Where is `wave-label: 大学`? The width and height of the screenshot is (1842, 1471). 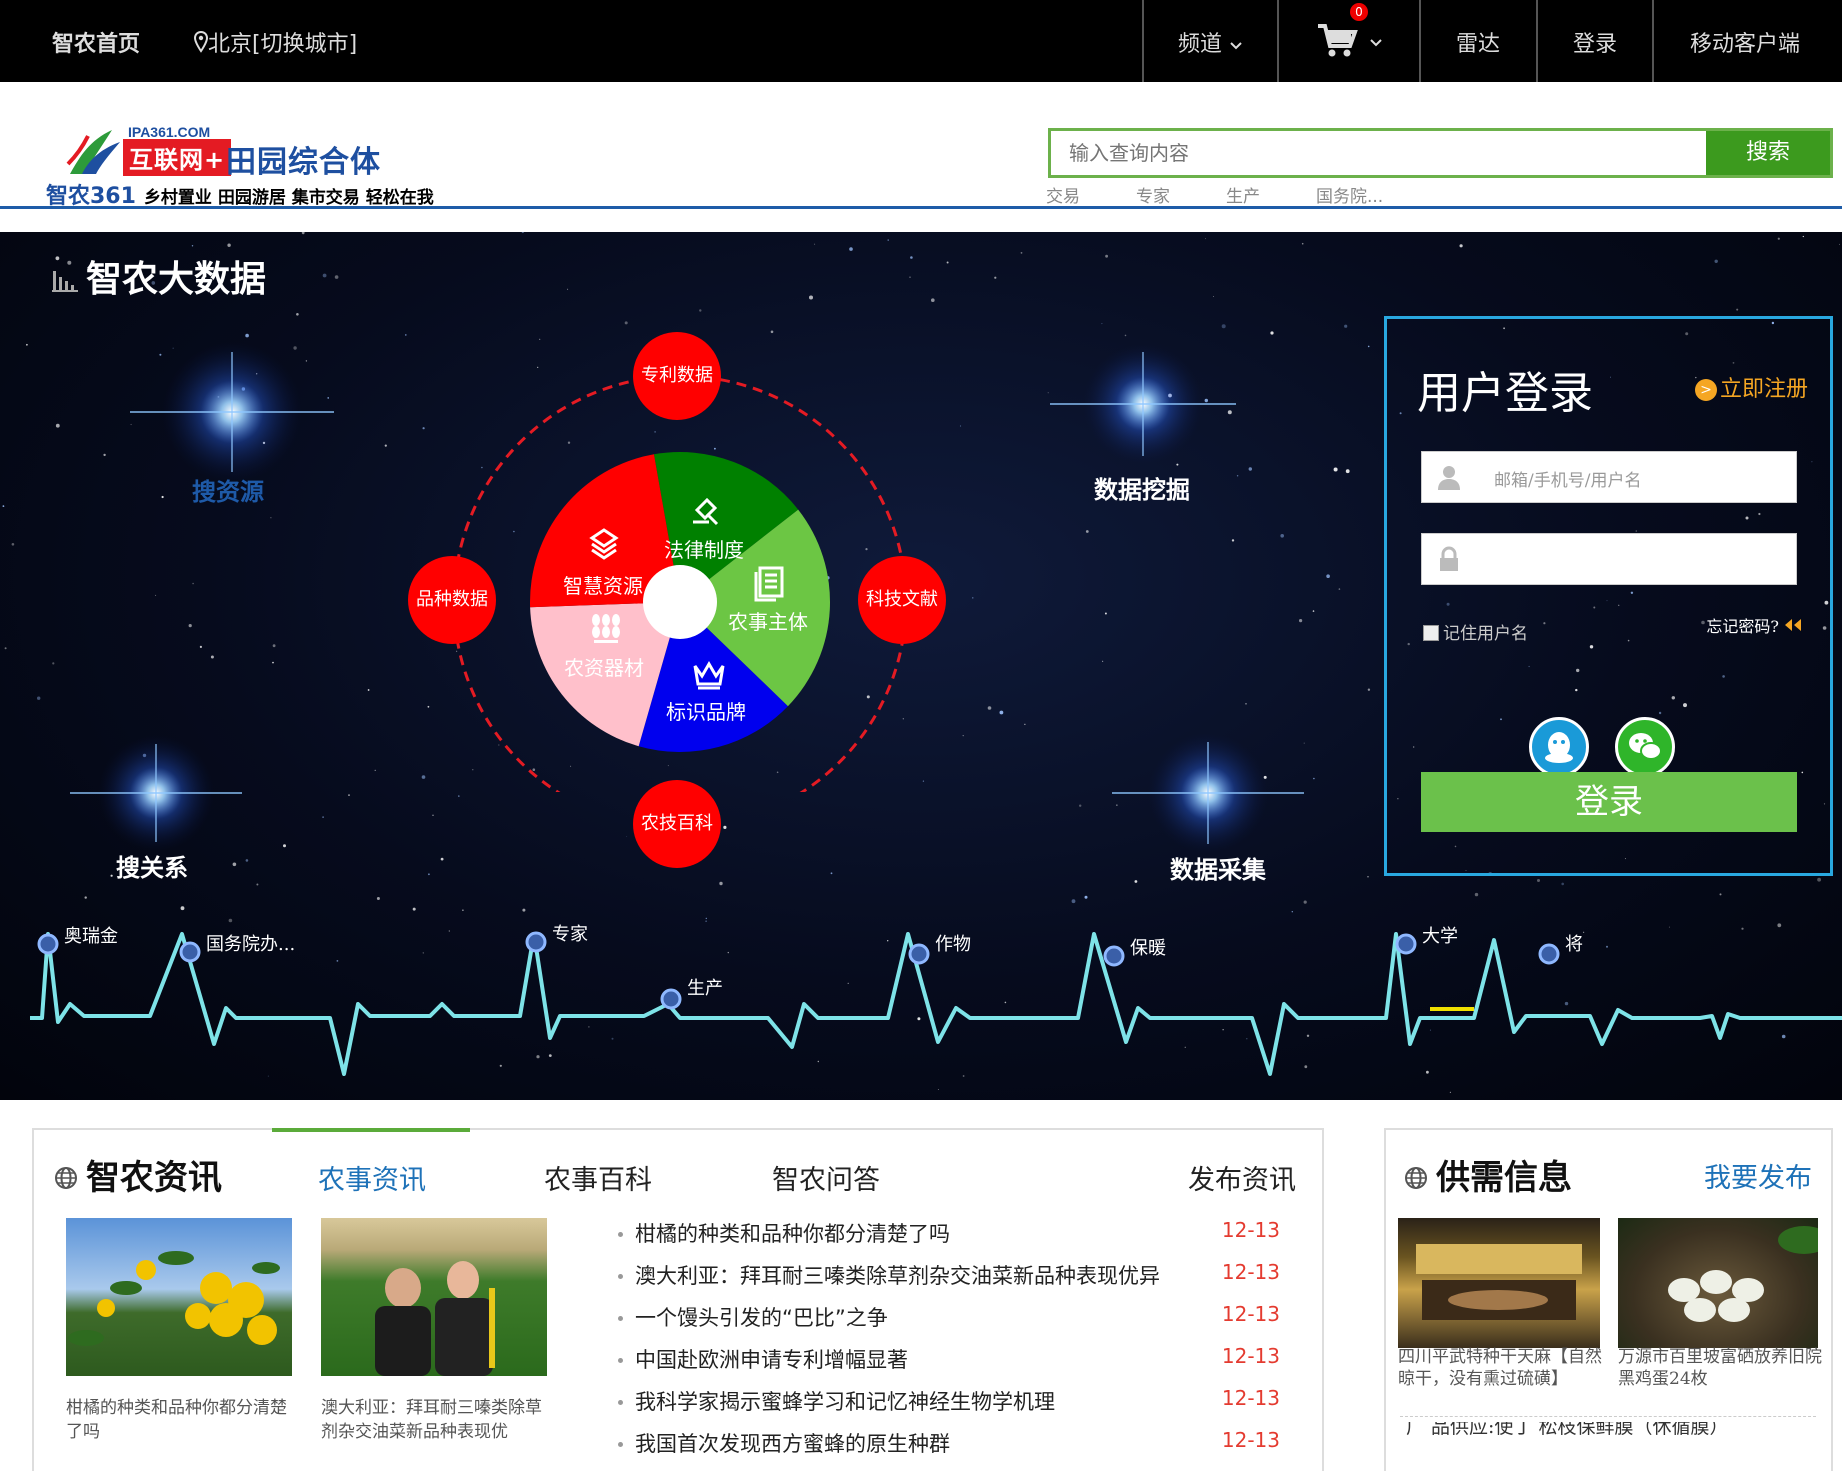
wave-label: 大学 is located at coordinates (1440, 935).